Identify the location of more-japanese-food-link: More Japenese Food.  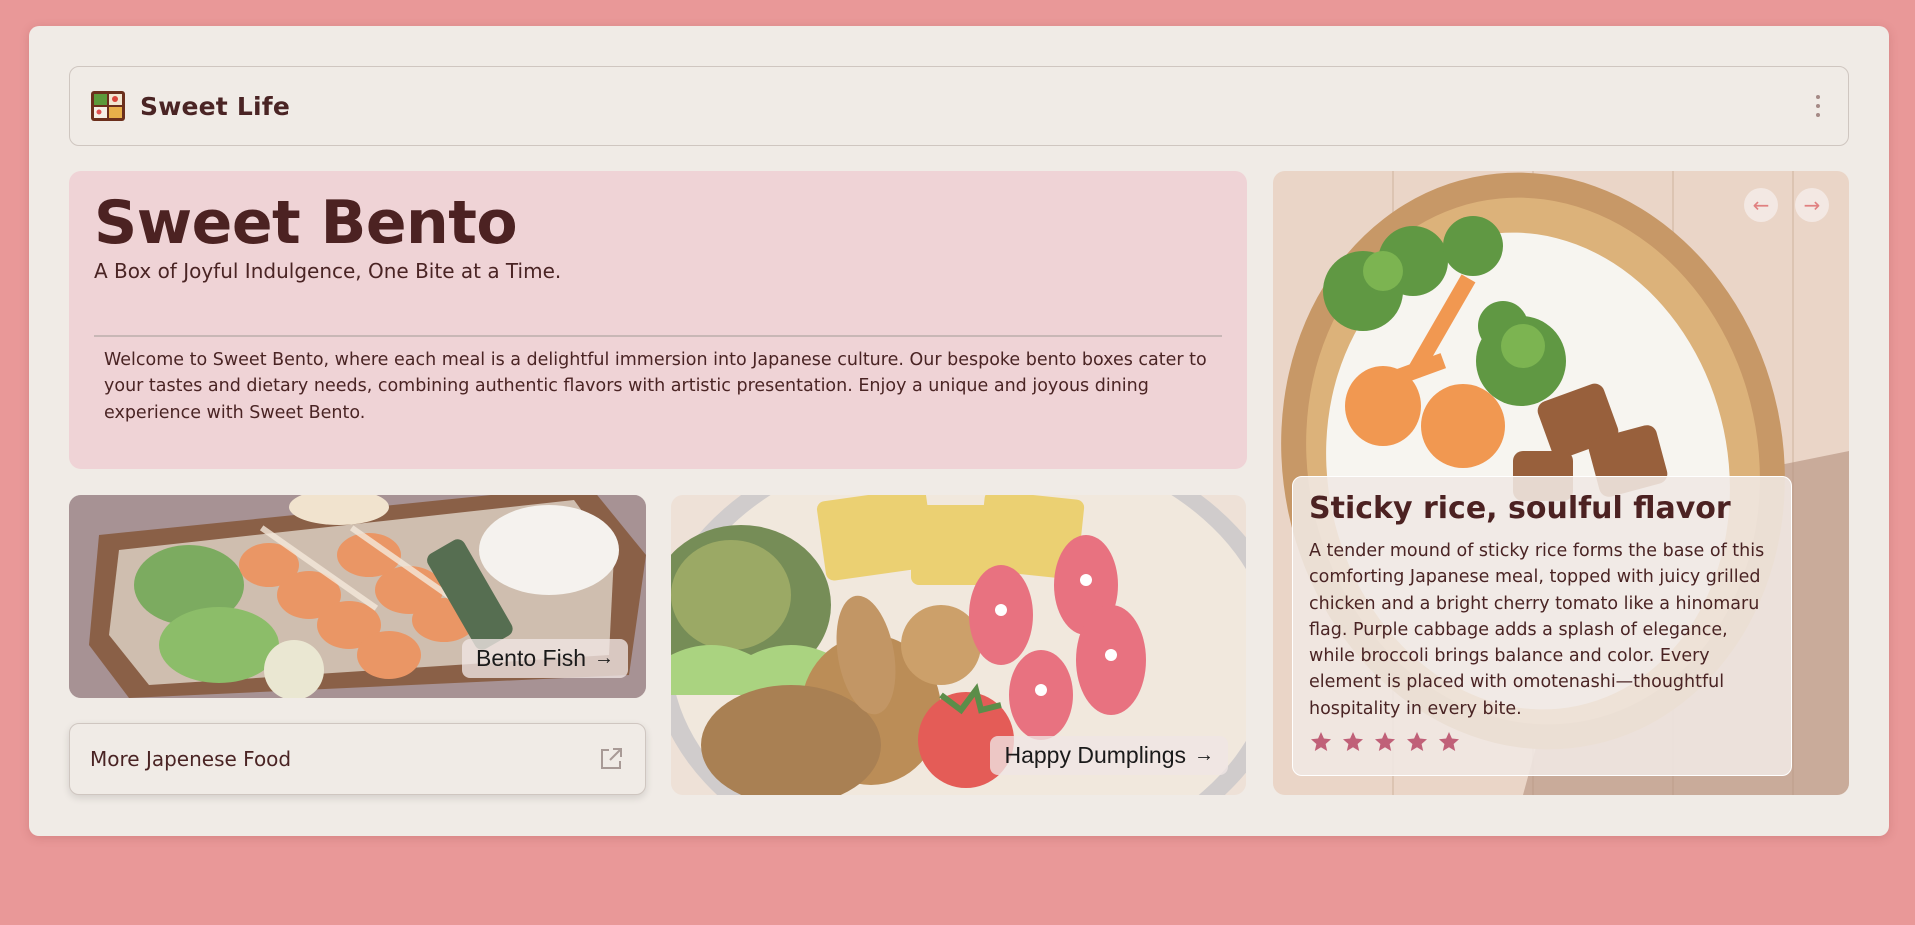
(357, 759).